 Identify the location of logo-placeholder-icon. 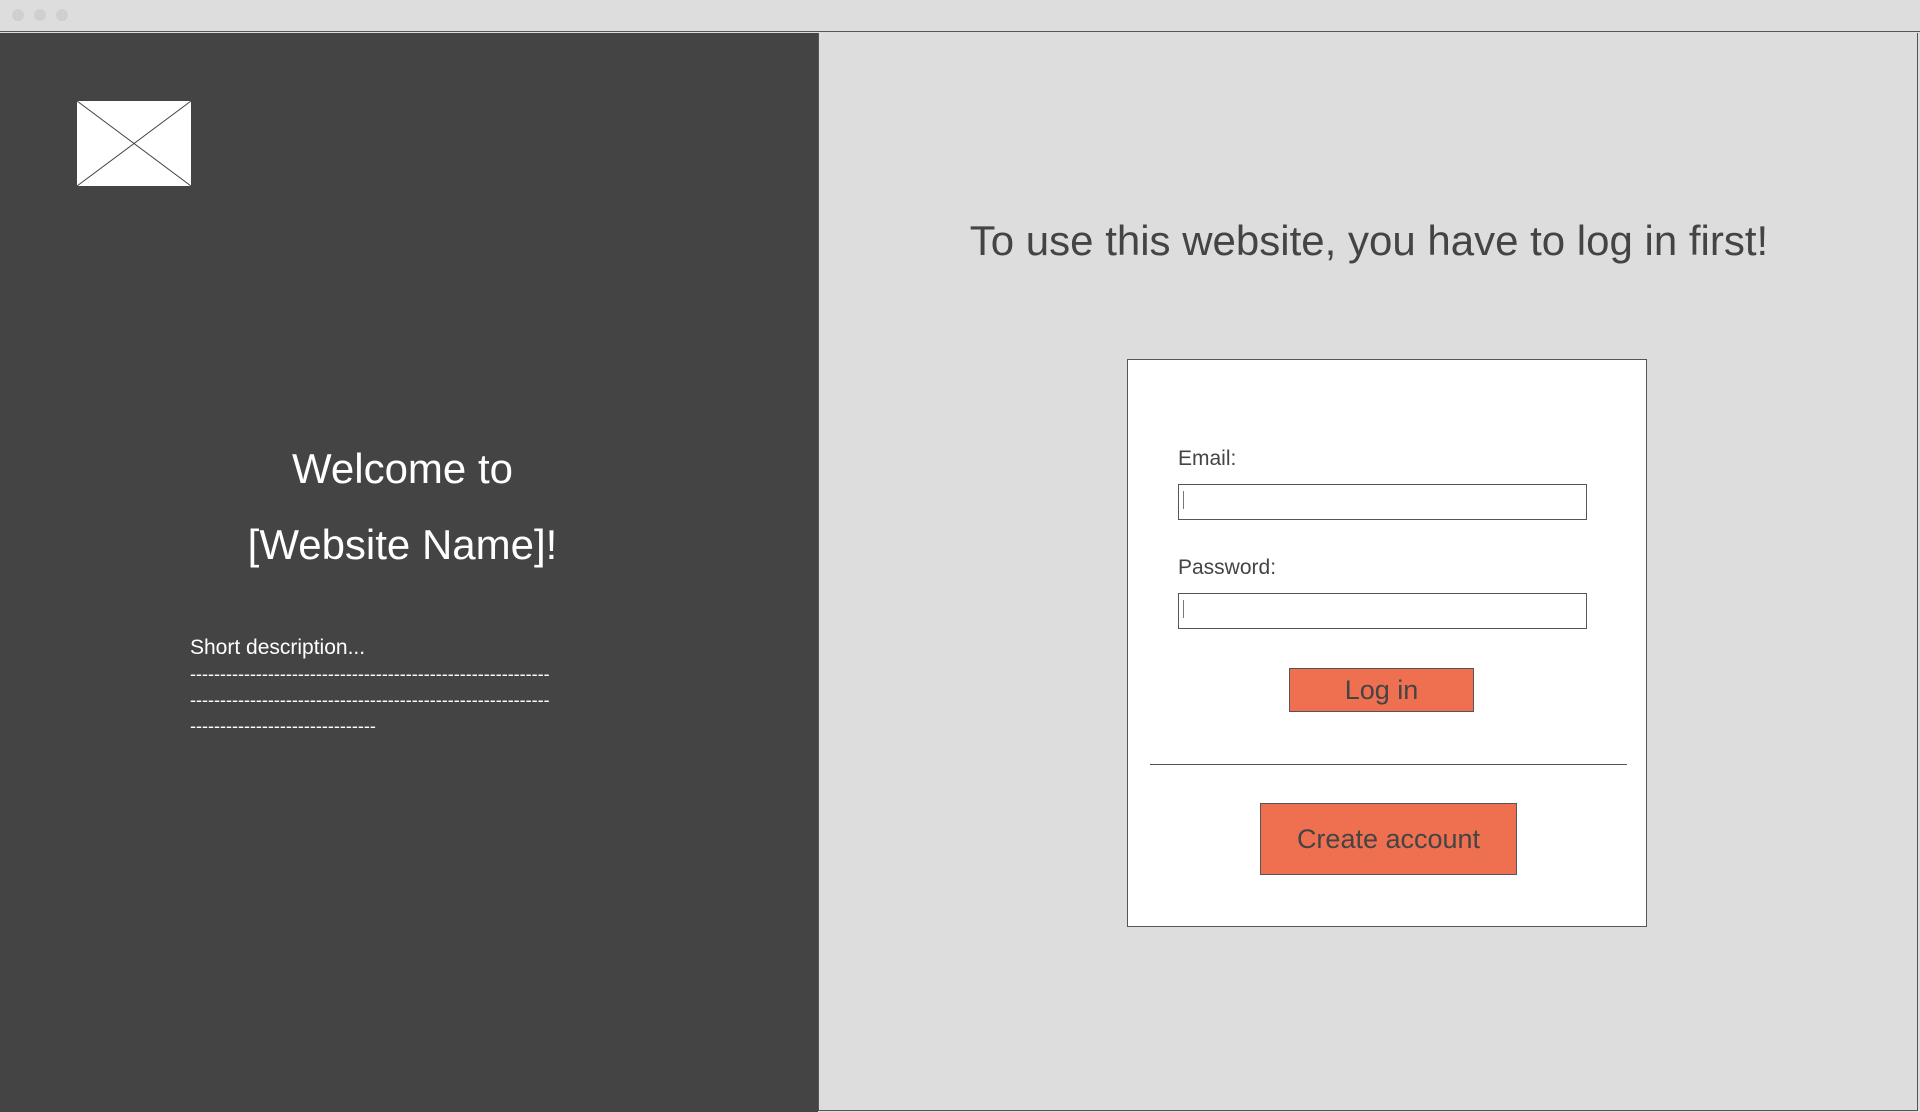
(134, 143).